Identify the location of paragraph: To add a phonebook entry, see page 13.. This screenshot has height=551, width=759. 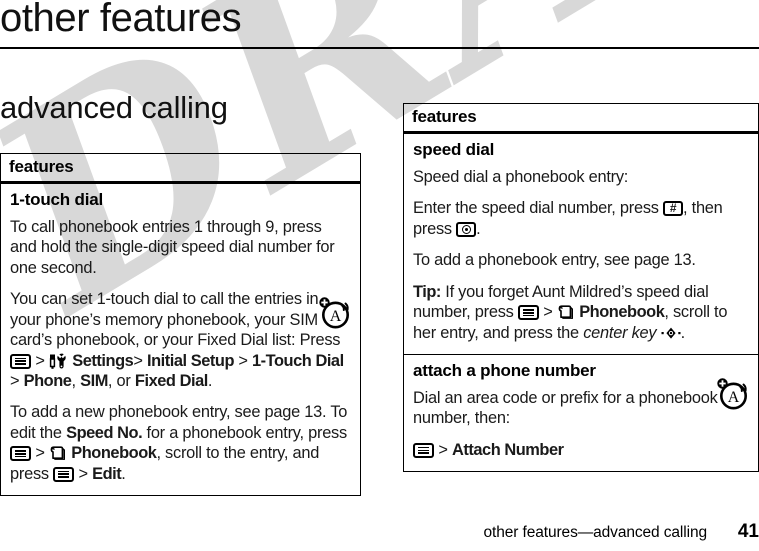
(581, 260).